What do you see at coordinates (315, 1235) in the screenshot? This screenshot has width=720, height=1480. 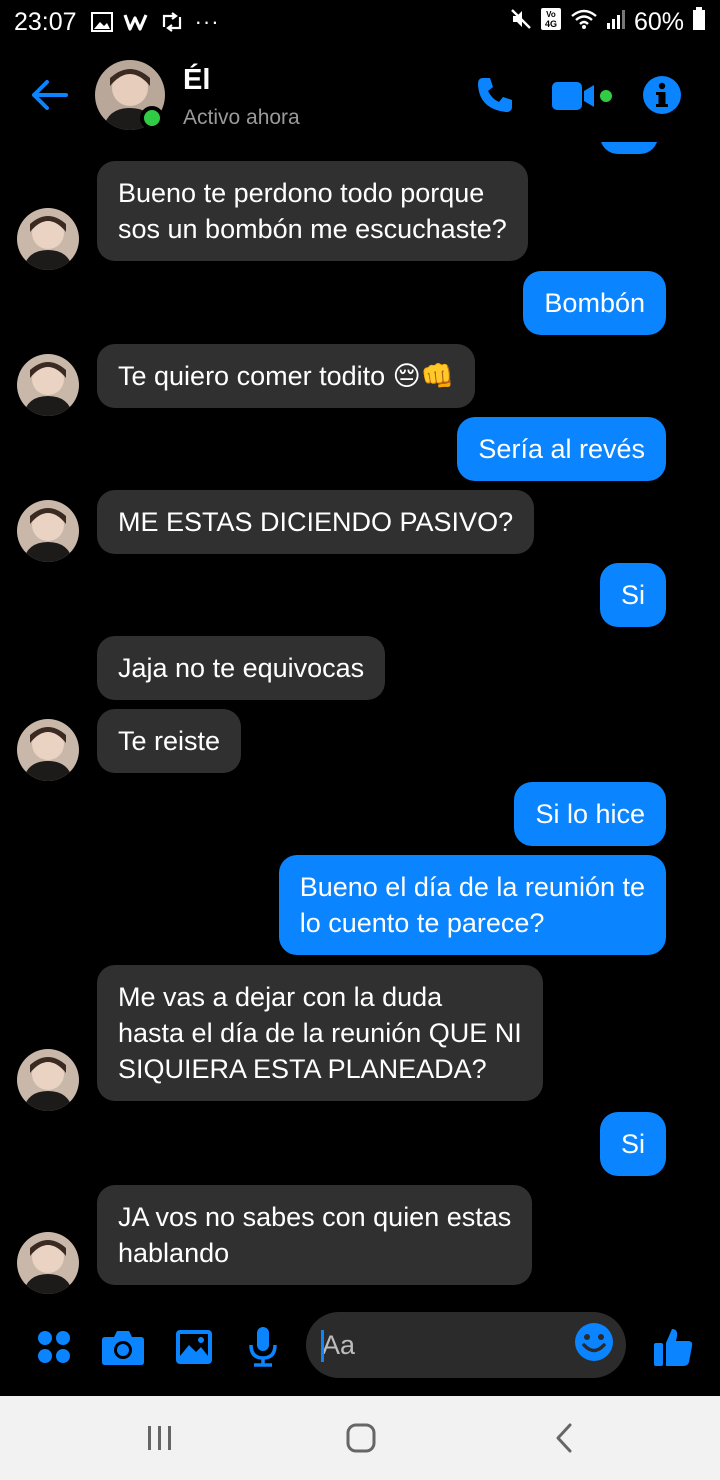 I see `incoming-message: JA vos no sabes con quien estas hablando` at bounding box center [315, 1235].